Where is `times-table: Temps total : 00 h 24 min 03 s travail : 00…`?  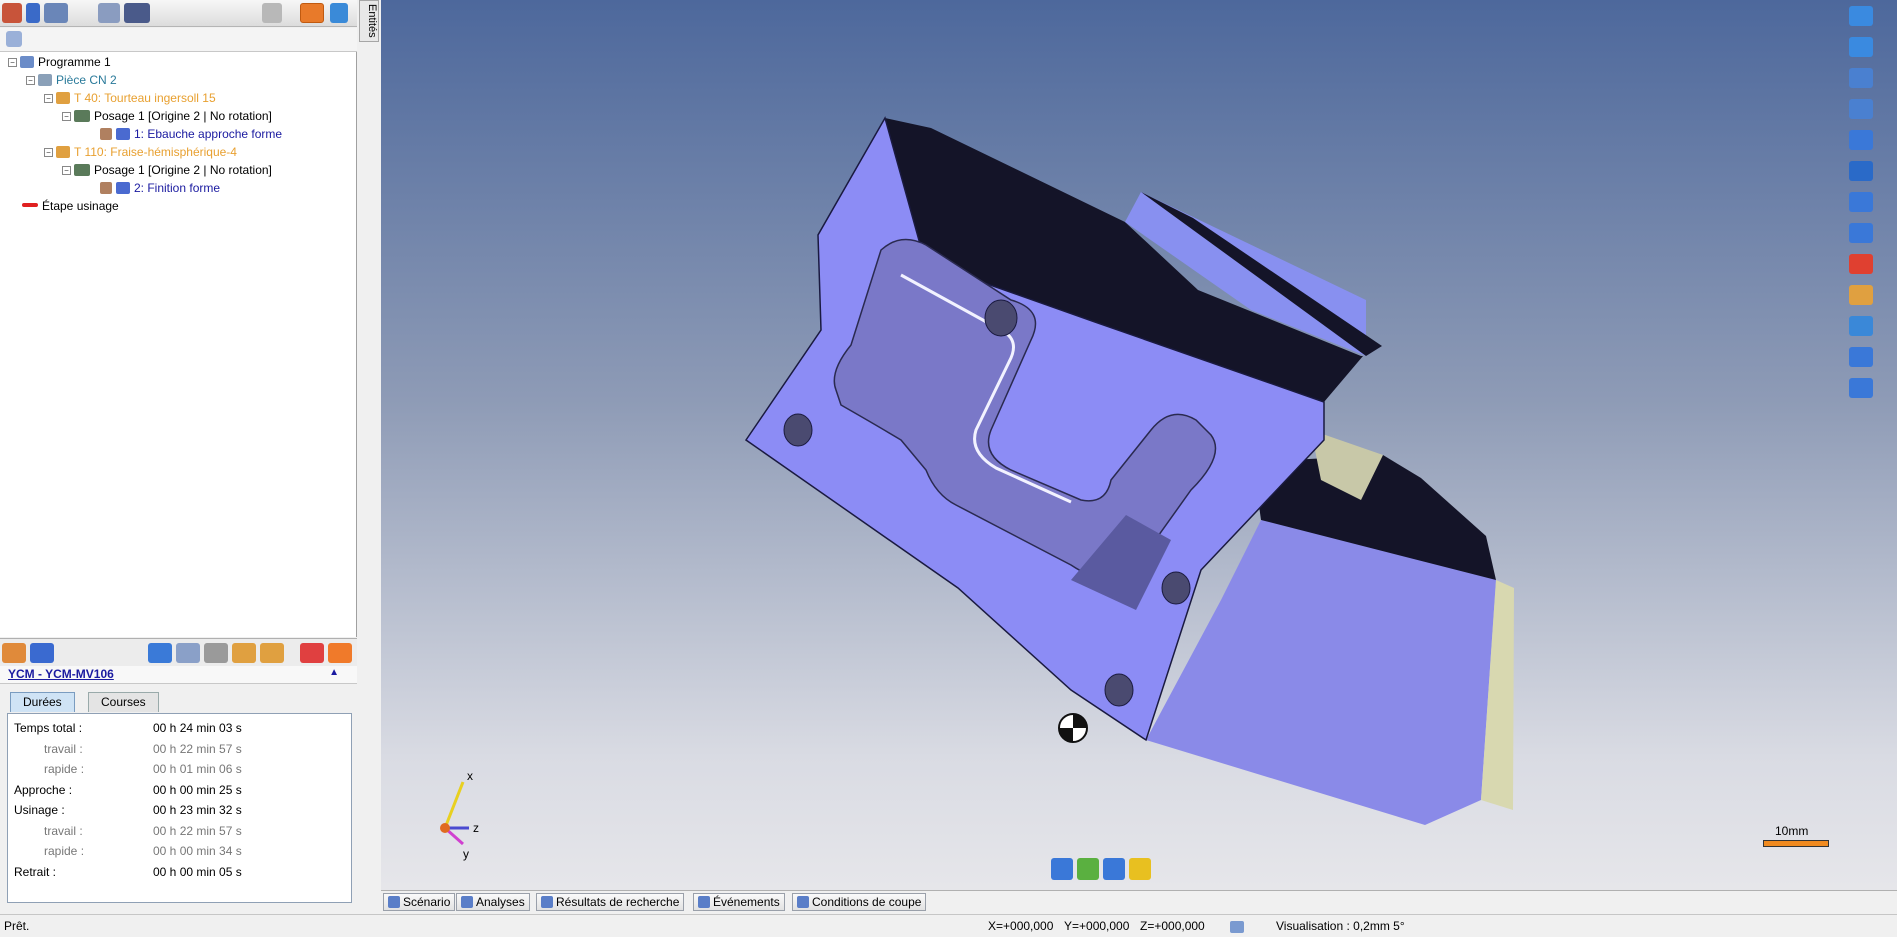 times-table: Temps total : 00 h 24 min 03 s travail : 00… is located at coordinates (179, 808).